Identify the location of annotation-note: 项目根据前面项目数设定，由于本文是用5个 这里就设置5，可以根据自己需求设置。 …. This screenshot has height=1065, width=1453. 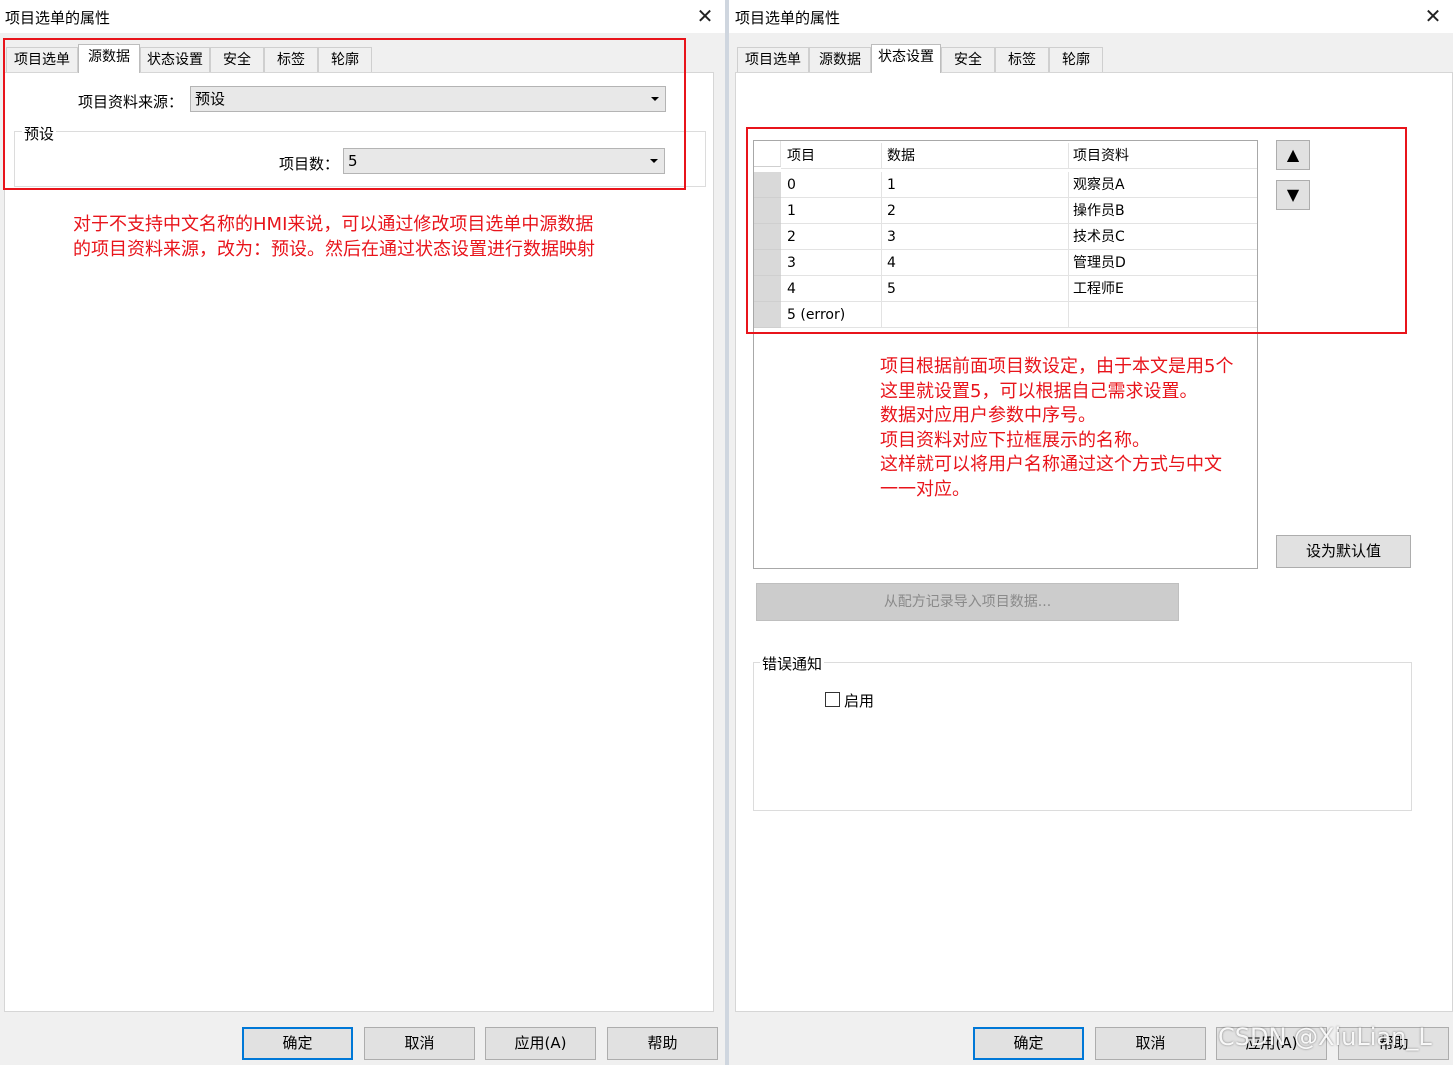
(1056, 428).